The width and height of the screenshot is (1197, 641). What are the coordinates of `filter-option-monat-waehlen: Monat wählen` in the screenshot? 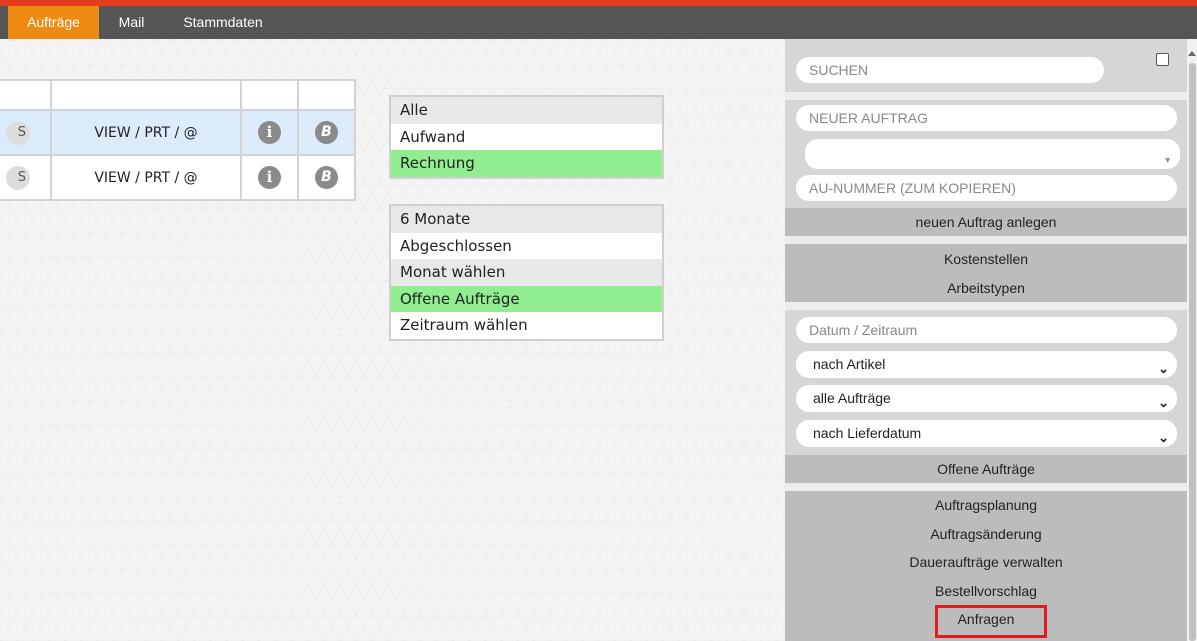 It's located at (526, 272).